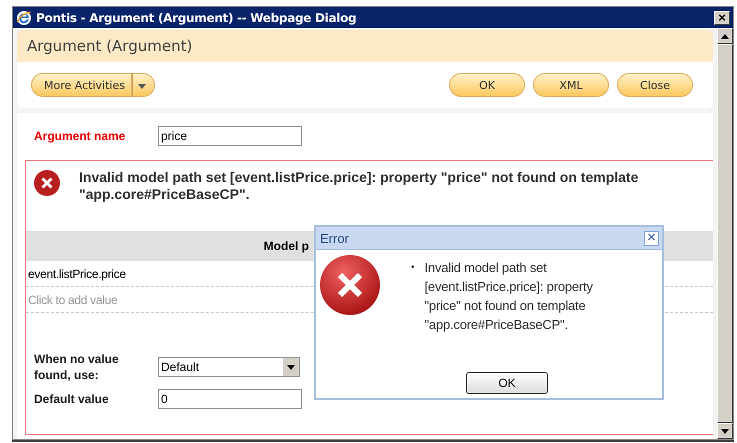 The height and width of the screenshot is (443, 737). I want to click on field-label: Default value, so click(72, 399).